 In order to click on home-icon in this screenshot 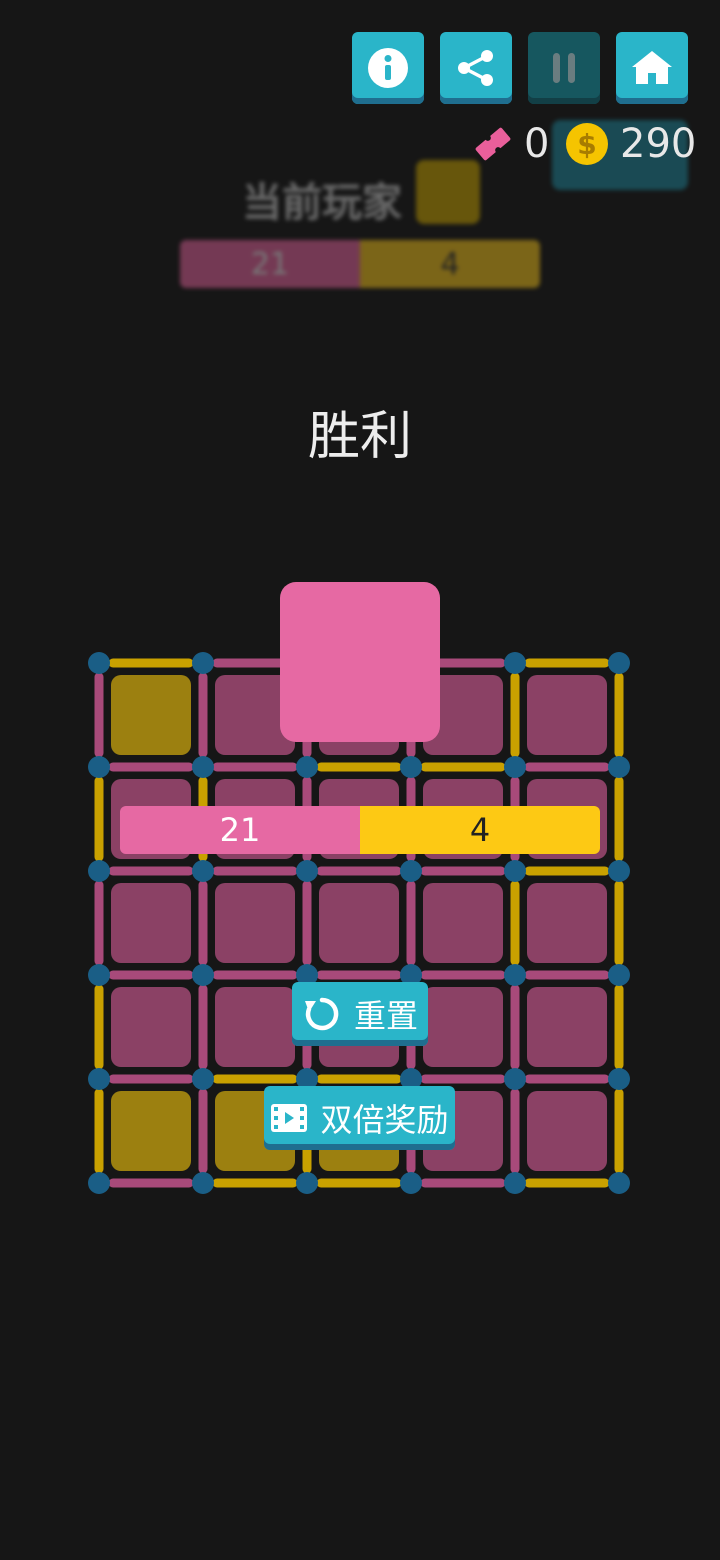, I will do `click(652, 67)`.